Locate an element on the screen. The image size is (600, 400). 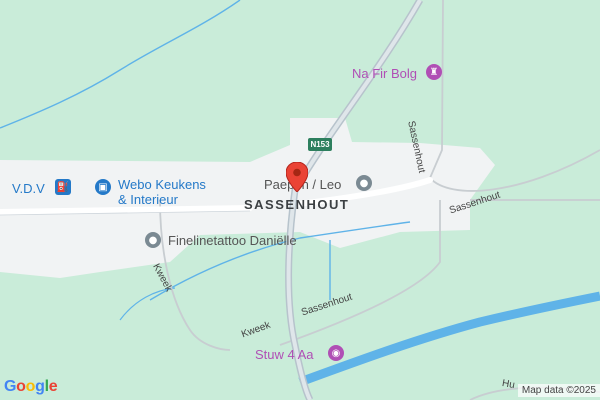
poi-fineline-label: Finelinetattoo Daniëlle is located at coordinates (232, 240).